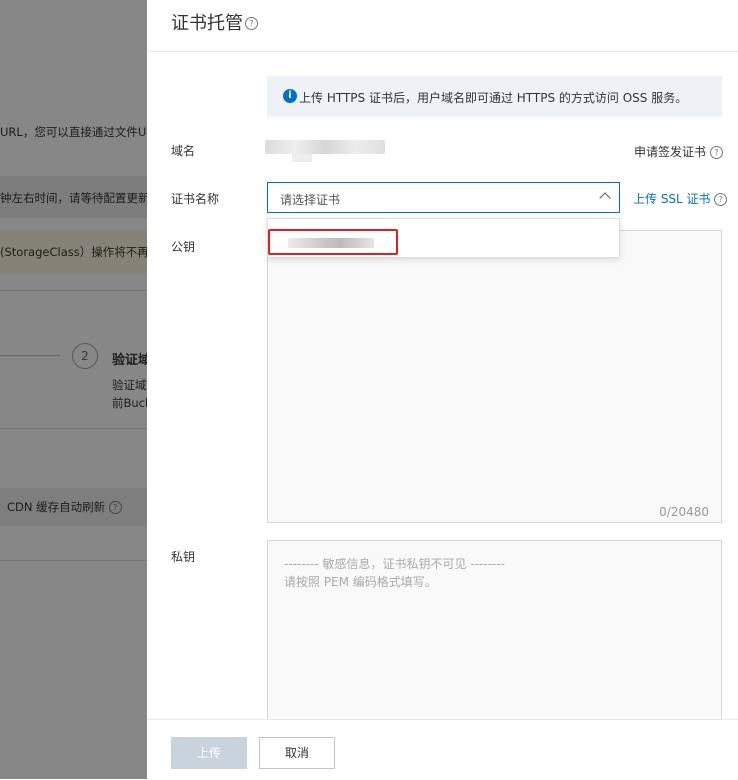  I want to click on domain-value-blurred, so click(325, 147).